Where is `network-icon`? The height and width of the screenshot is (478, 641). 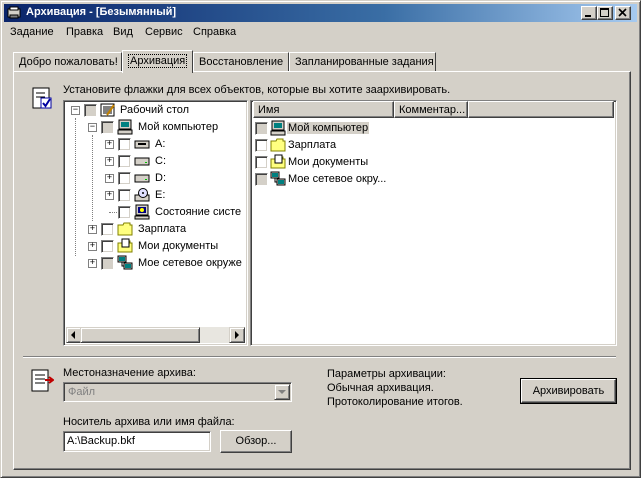
network-icon is located at coordinates (278, 178).